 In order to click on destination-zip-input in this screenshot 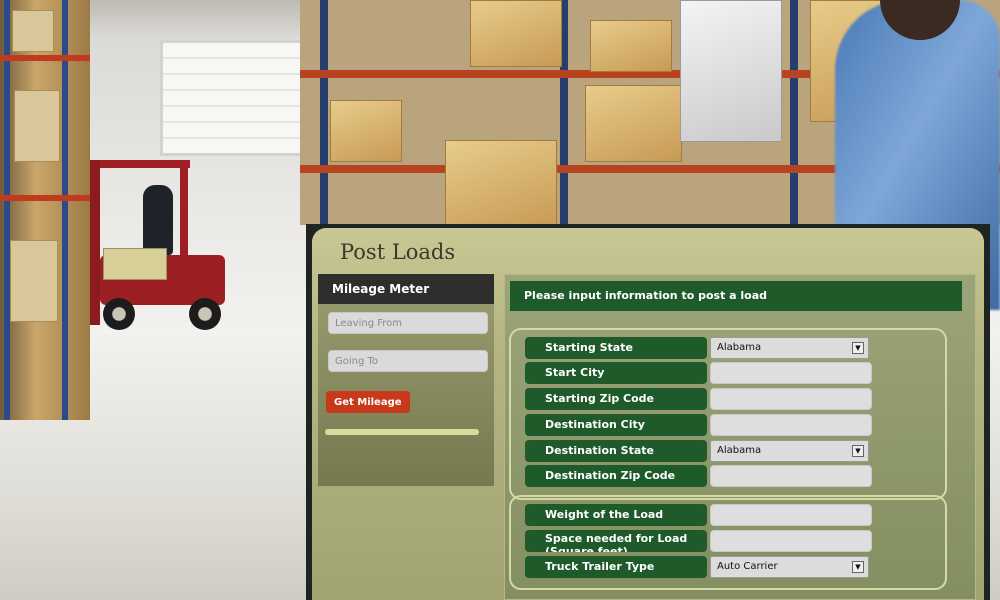, I will do `click(791, 476)`.